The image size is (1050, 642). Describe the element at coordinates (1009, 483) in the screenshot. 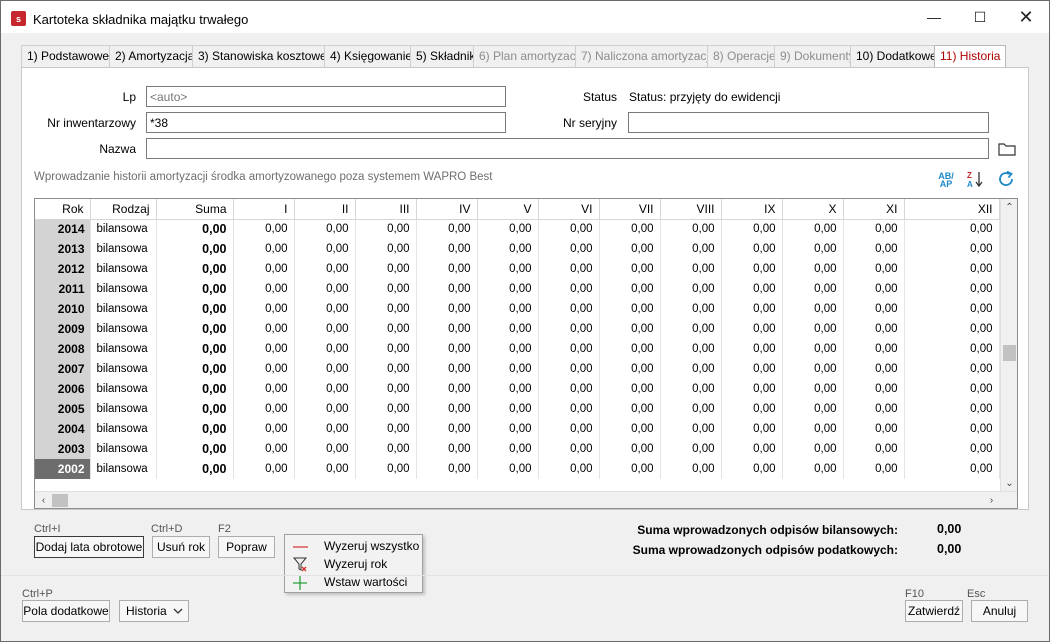

I see `scroll-down-icon: ⌄` at that location.